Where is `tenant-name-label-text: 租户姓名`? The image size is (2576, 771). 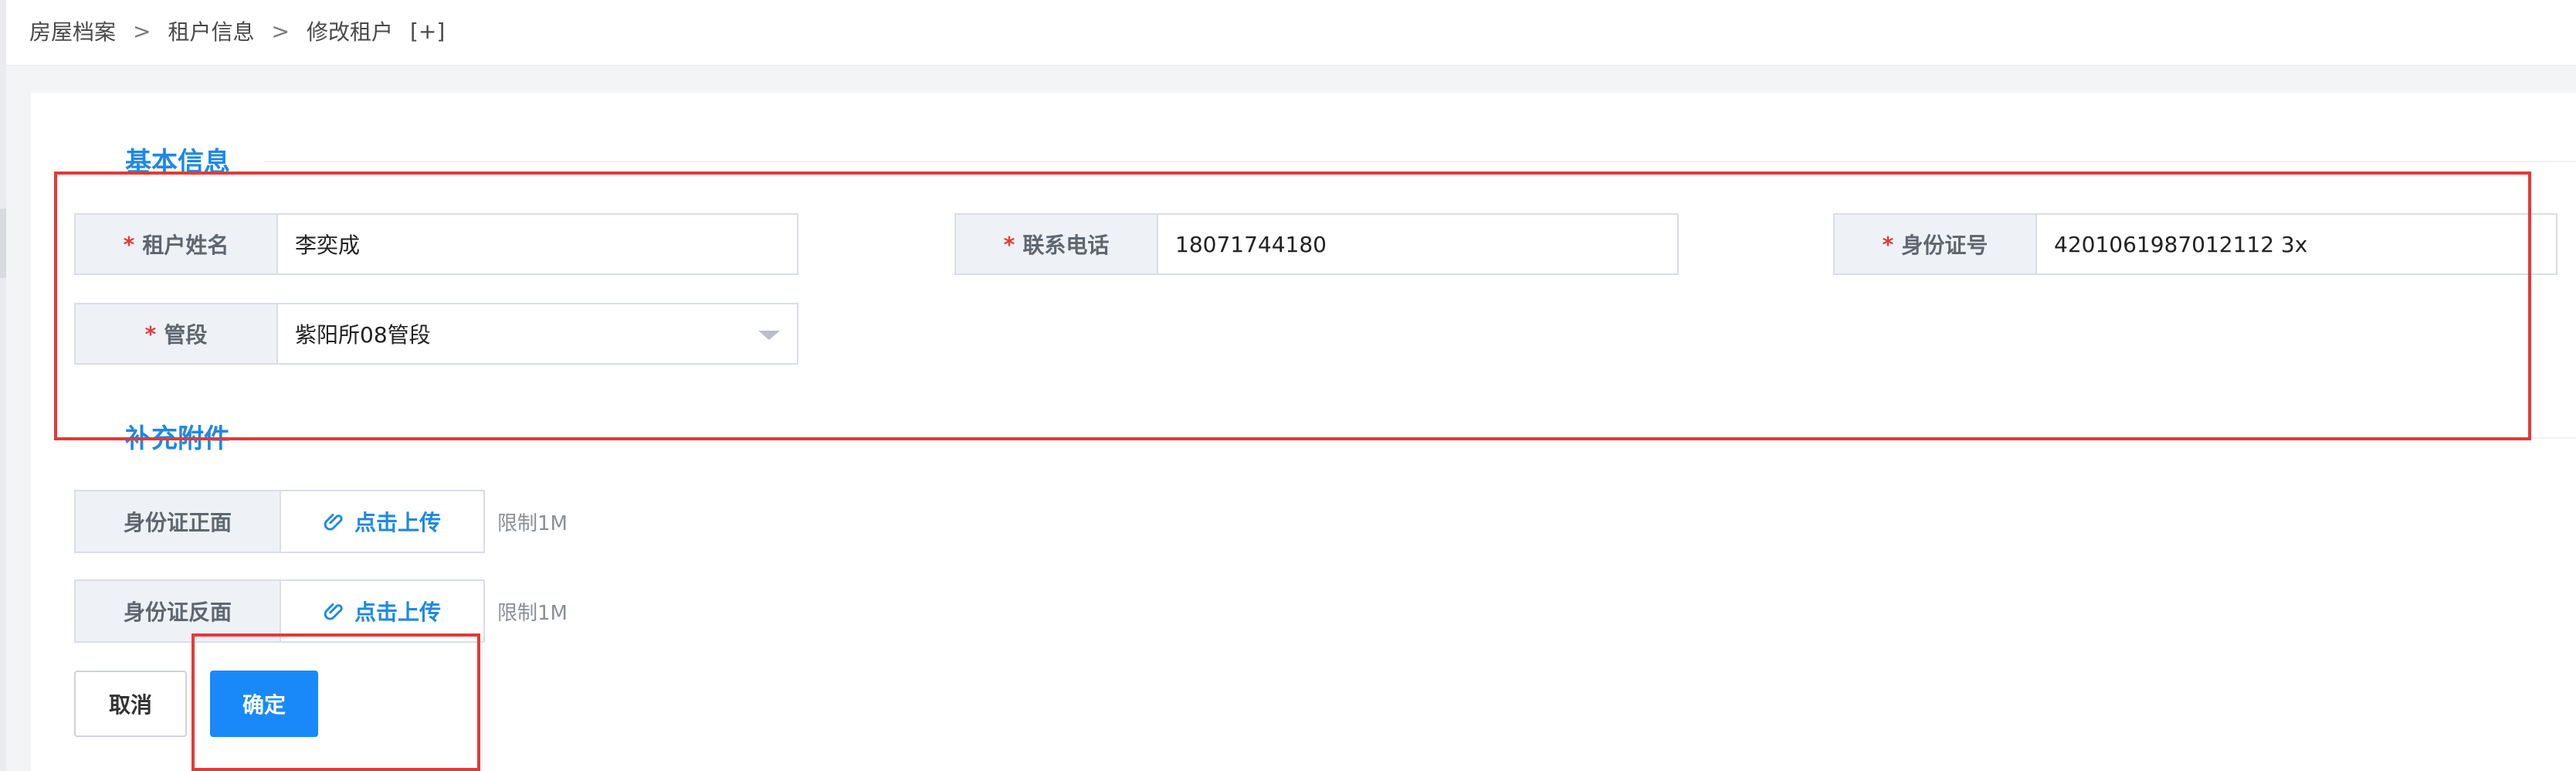
tenant-name-label-text: 租户姓名 is located at coordinates (185, 245).